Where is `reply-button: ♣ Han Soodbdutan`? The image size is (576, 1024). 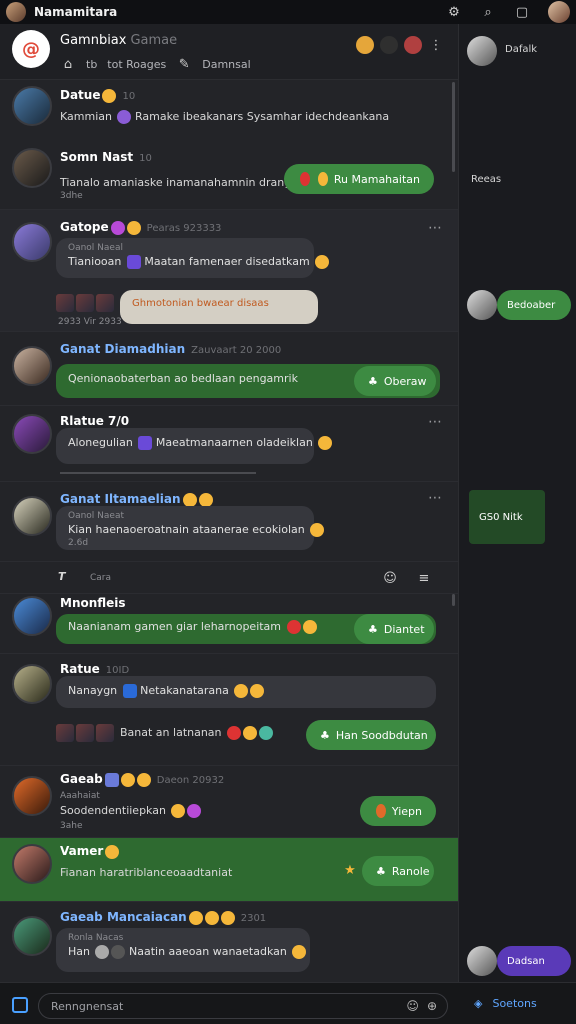
reply-button: ♣ Han Soodbdutan is located at coordinates (371, 735).